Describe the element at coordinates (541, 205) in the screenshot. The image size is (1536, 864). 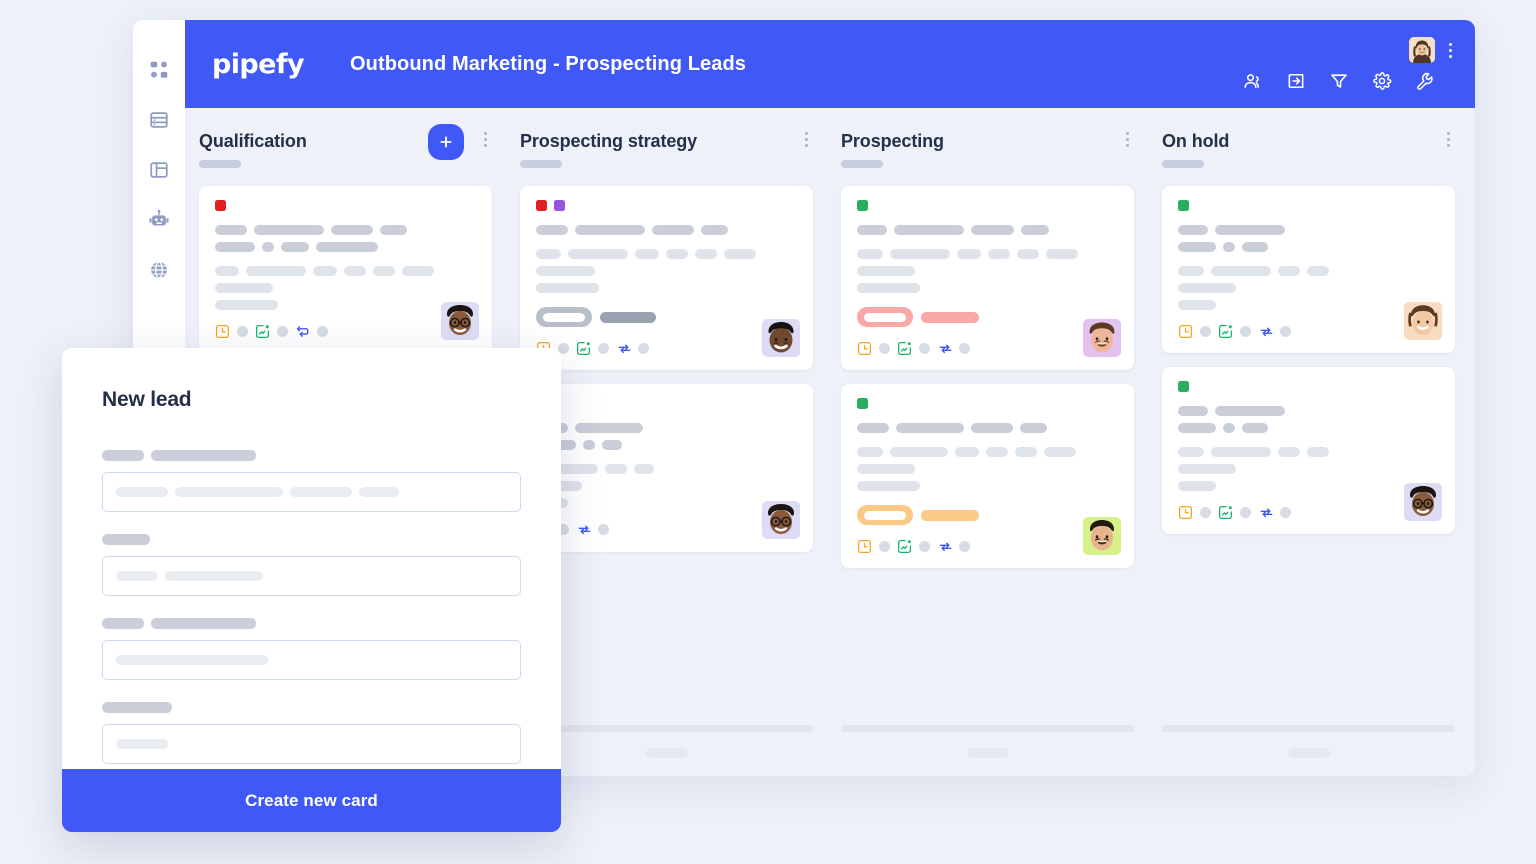
I see `card-label-red` at that location.